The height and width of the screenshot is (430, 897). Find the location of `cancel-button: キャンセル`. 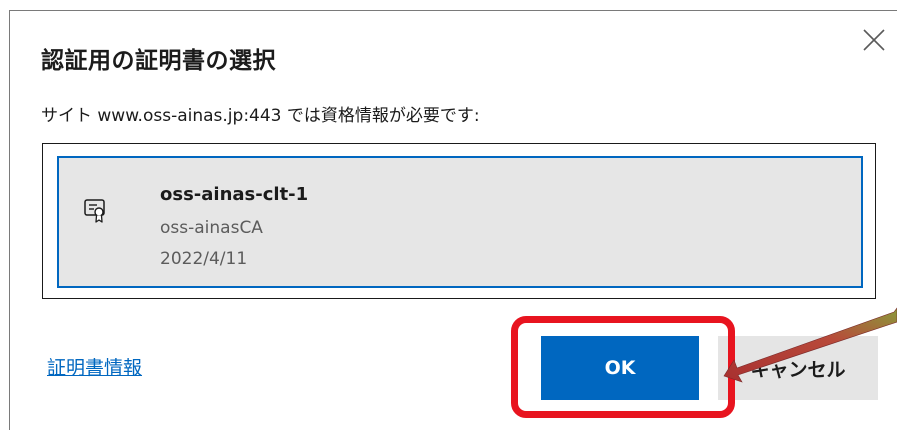

cancel-button: キャンセル is located at coordinates (798, 368).